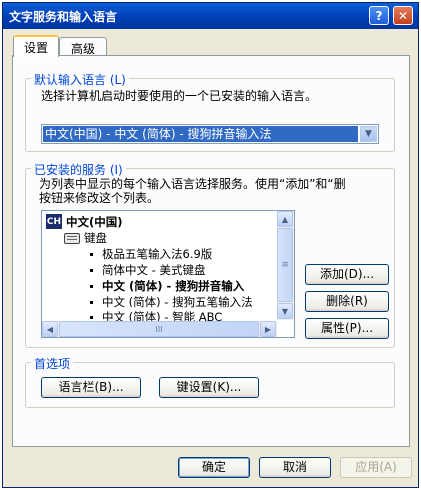  I want to click on horizontal-scrollbar: ◀ III ▶, so click(159, 329).